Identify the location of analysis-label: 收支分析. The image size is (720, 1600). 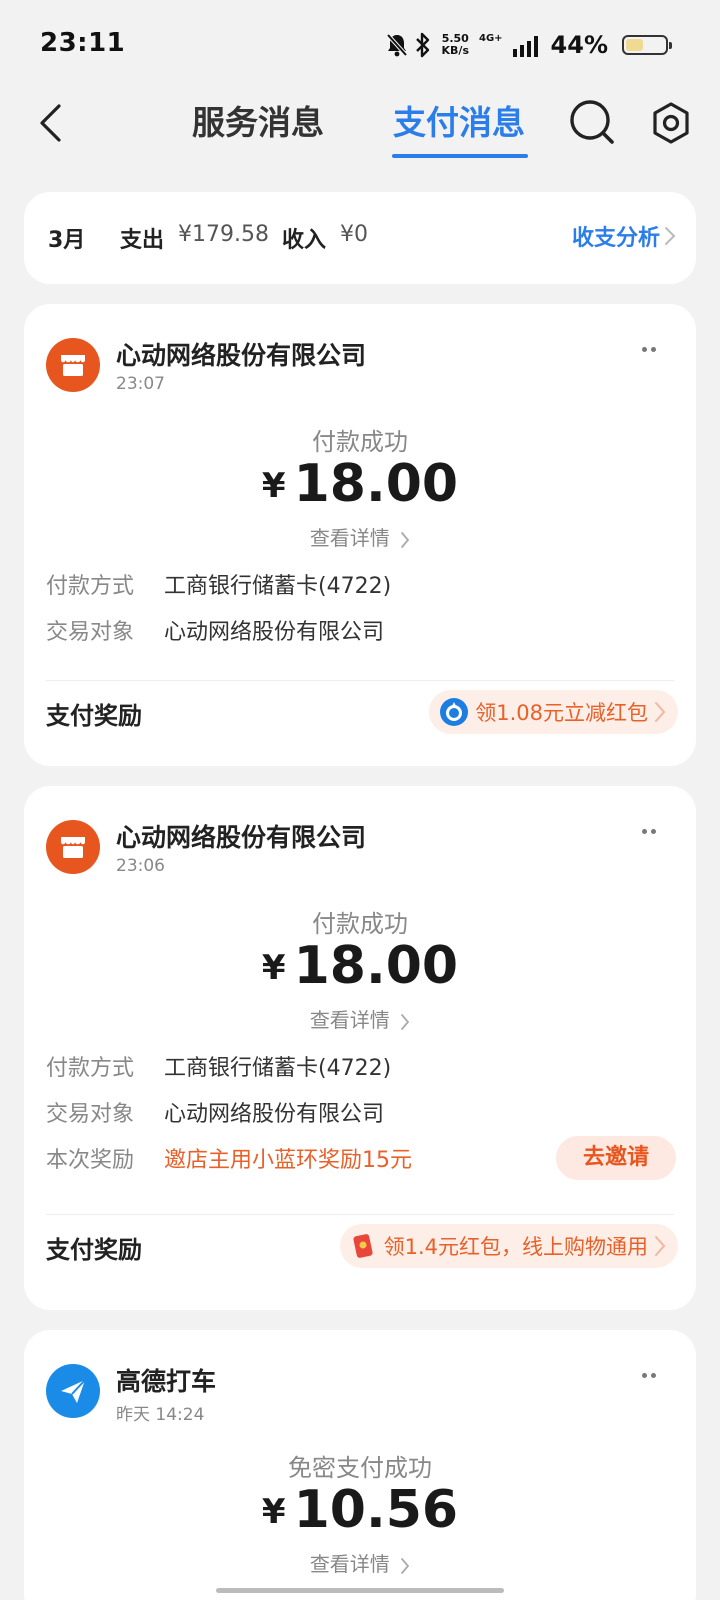
(615, 238).